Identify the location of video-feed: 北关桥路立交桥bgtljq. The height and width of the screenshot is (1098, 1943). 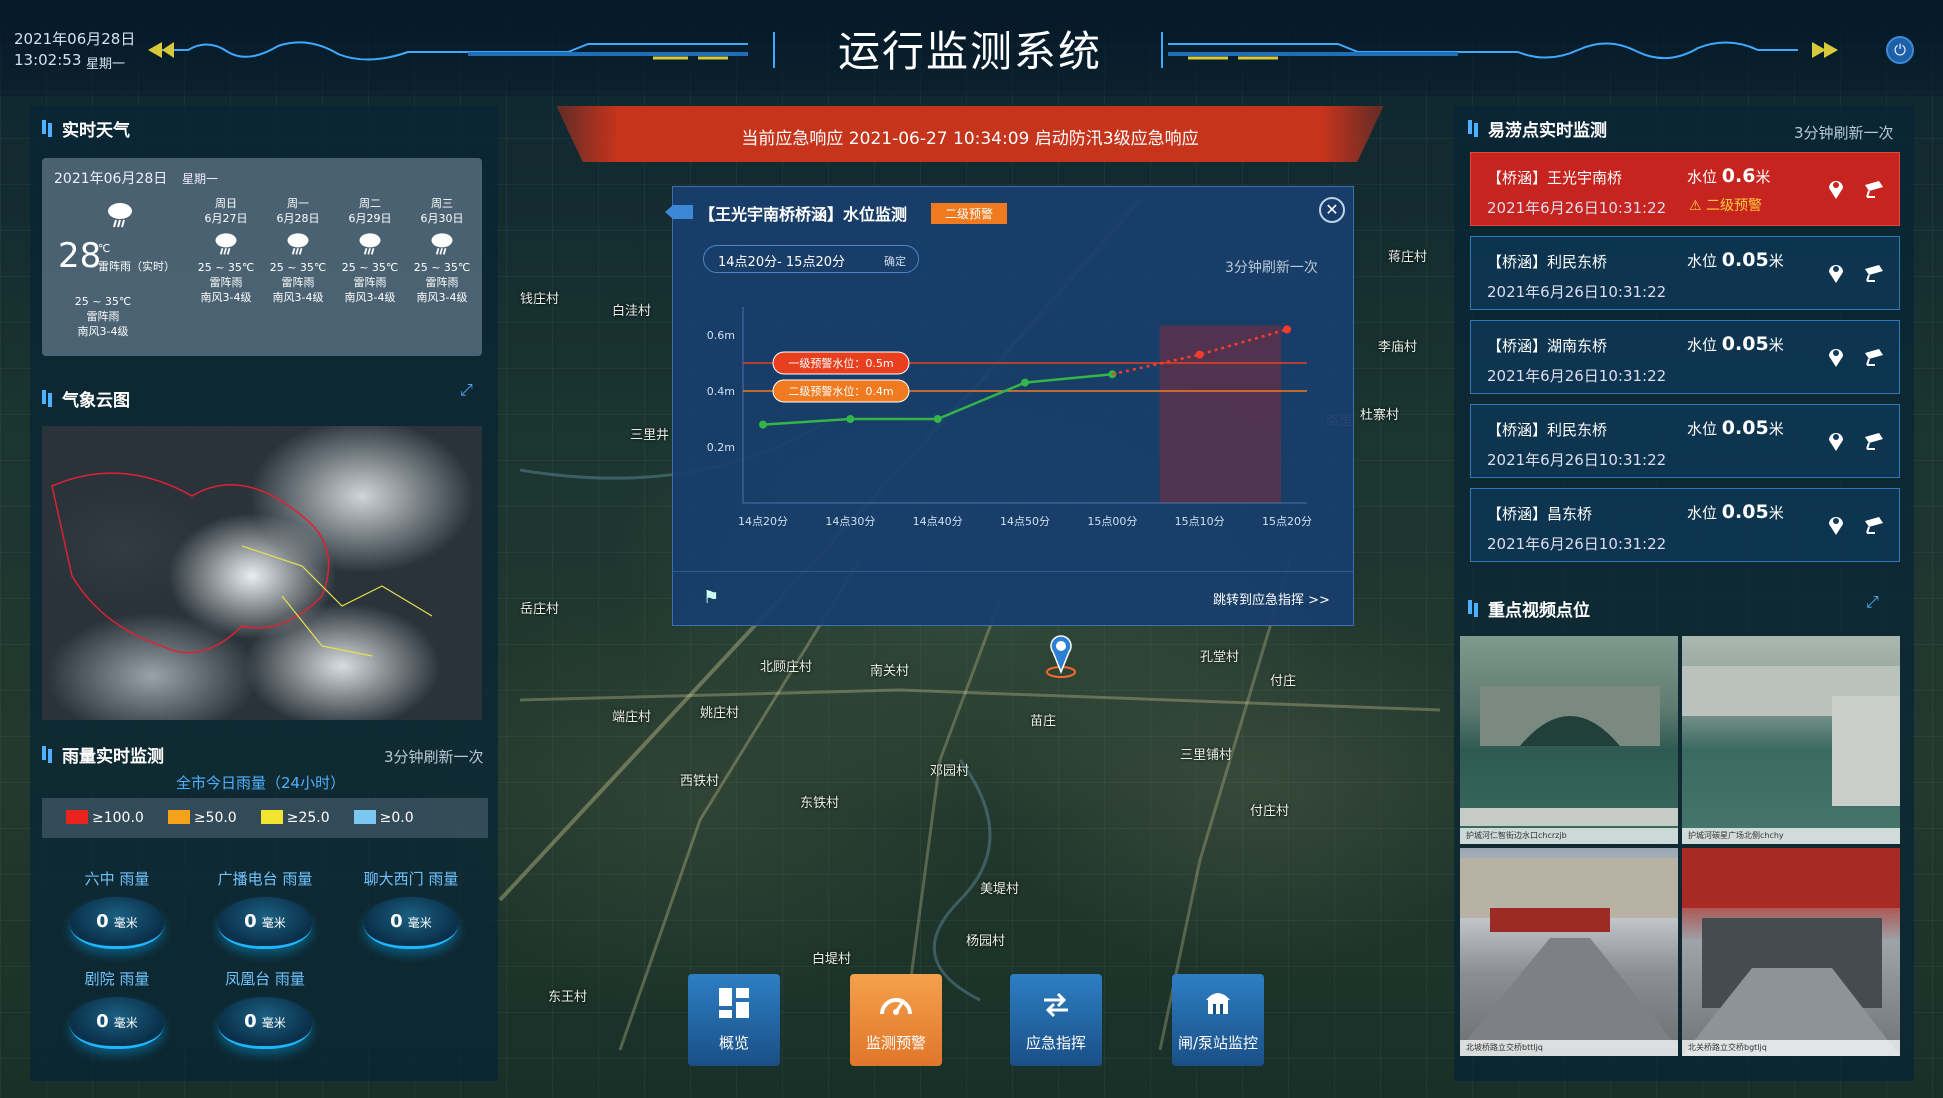
(1791, 952).